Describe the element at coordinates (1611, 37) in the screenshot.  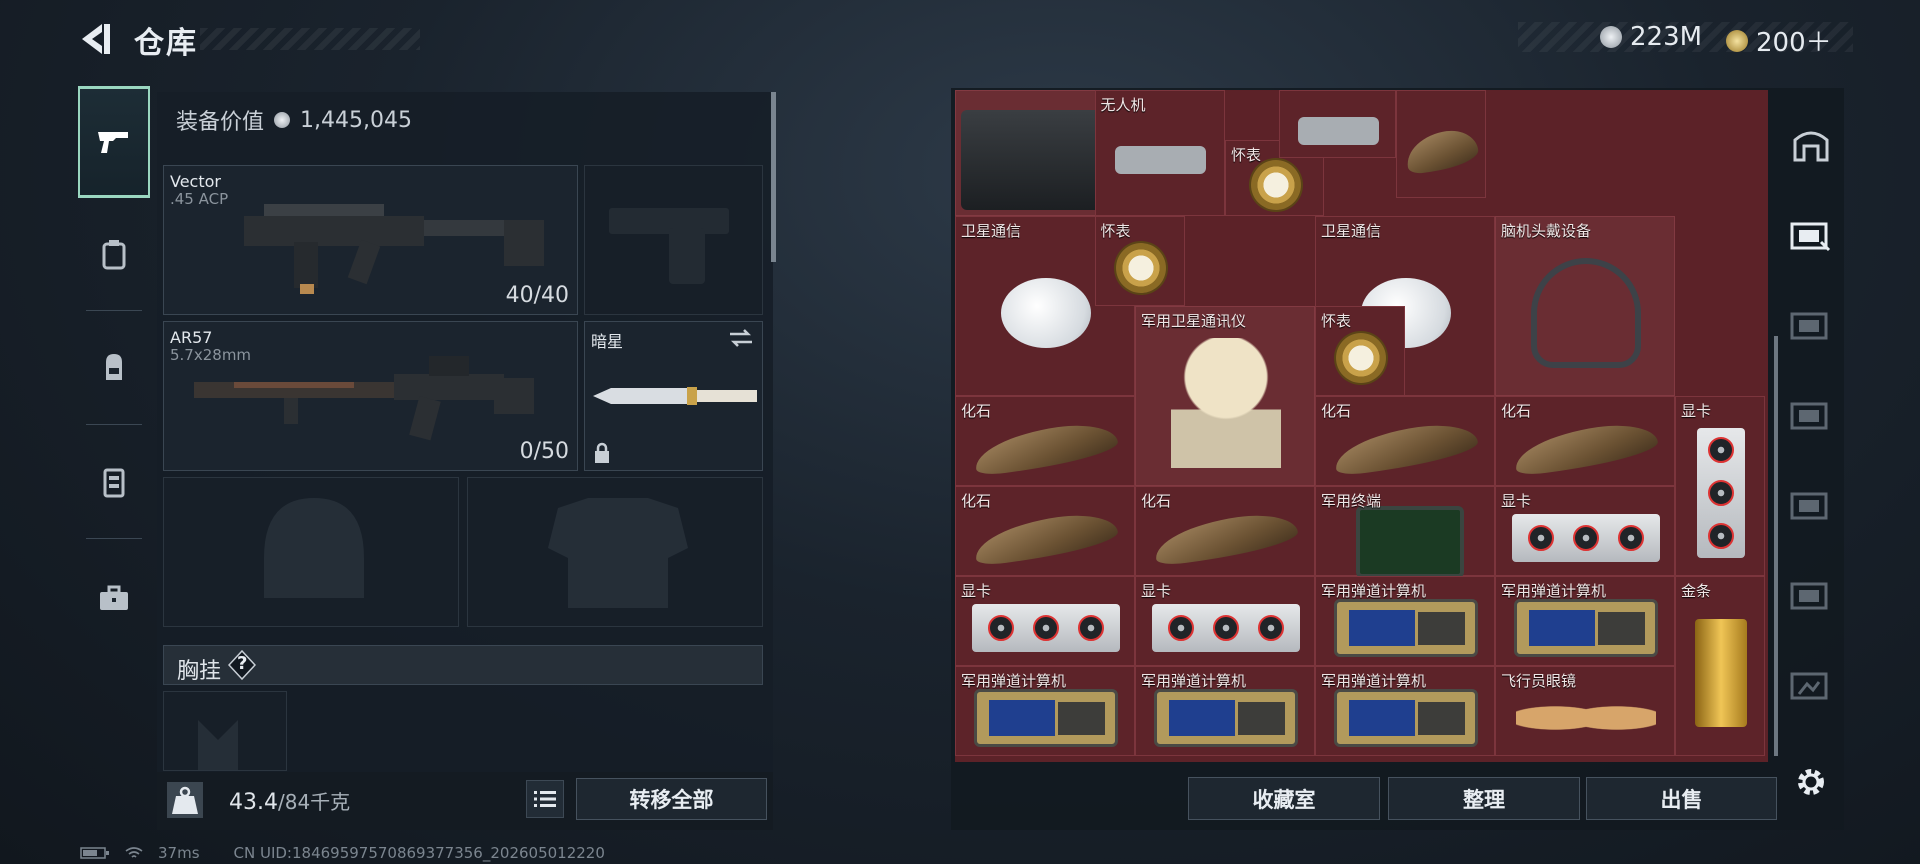
I see `credit-coin-icon` at that location.